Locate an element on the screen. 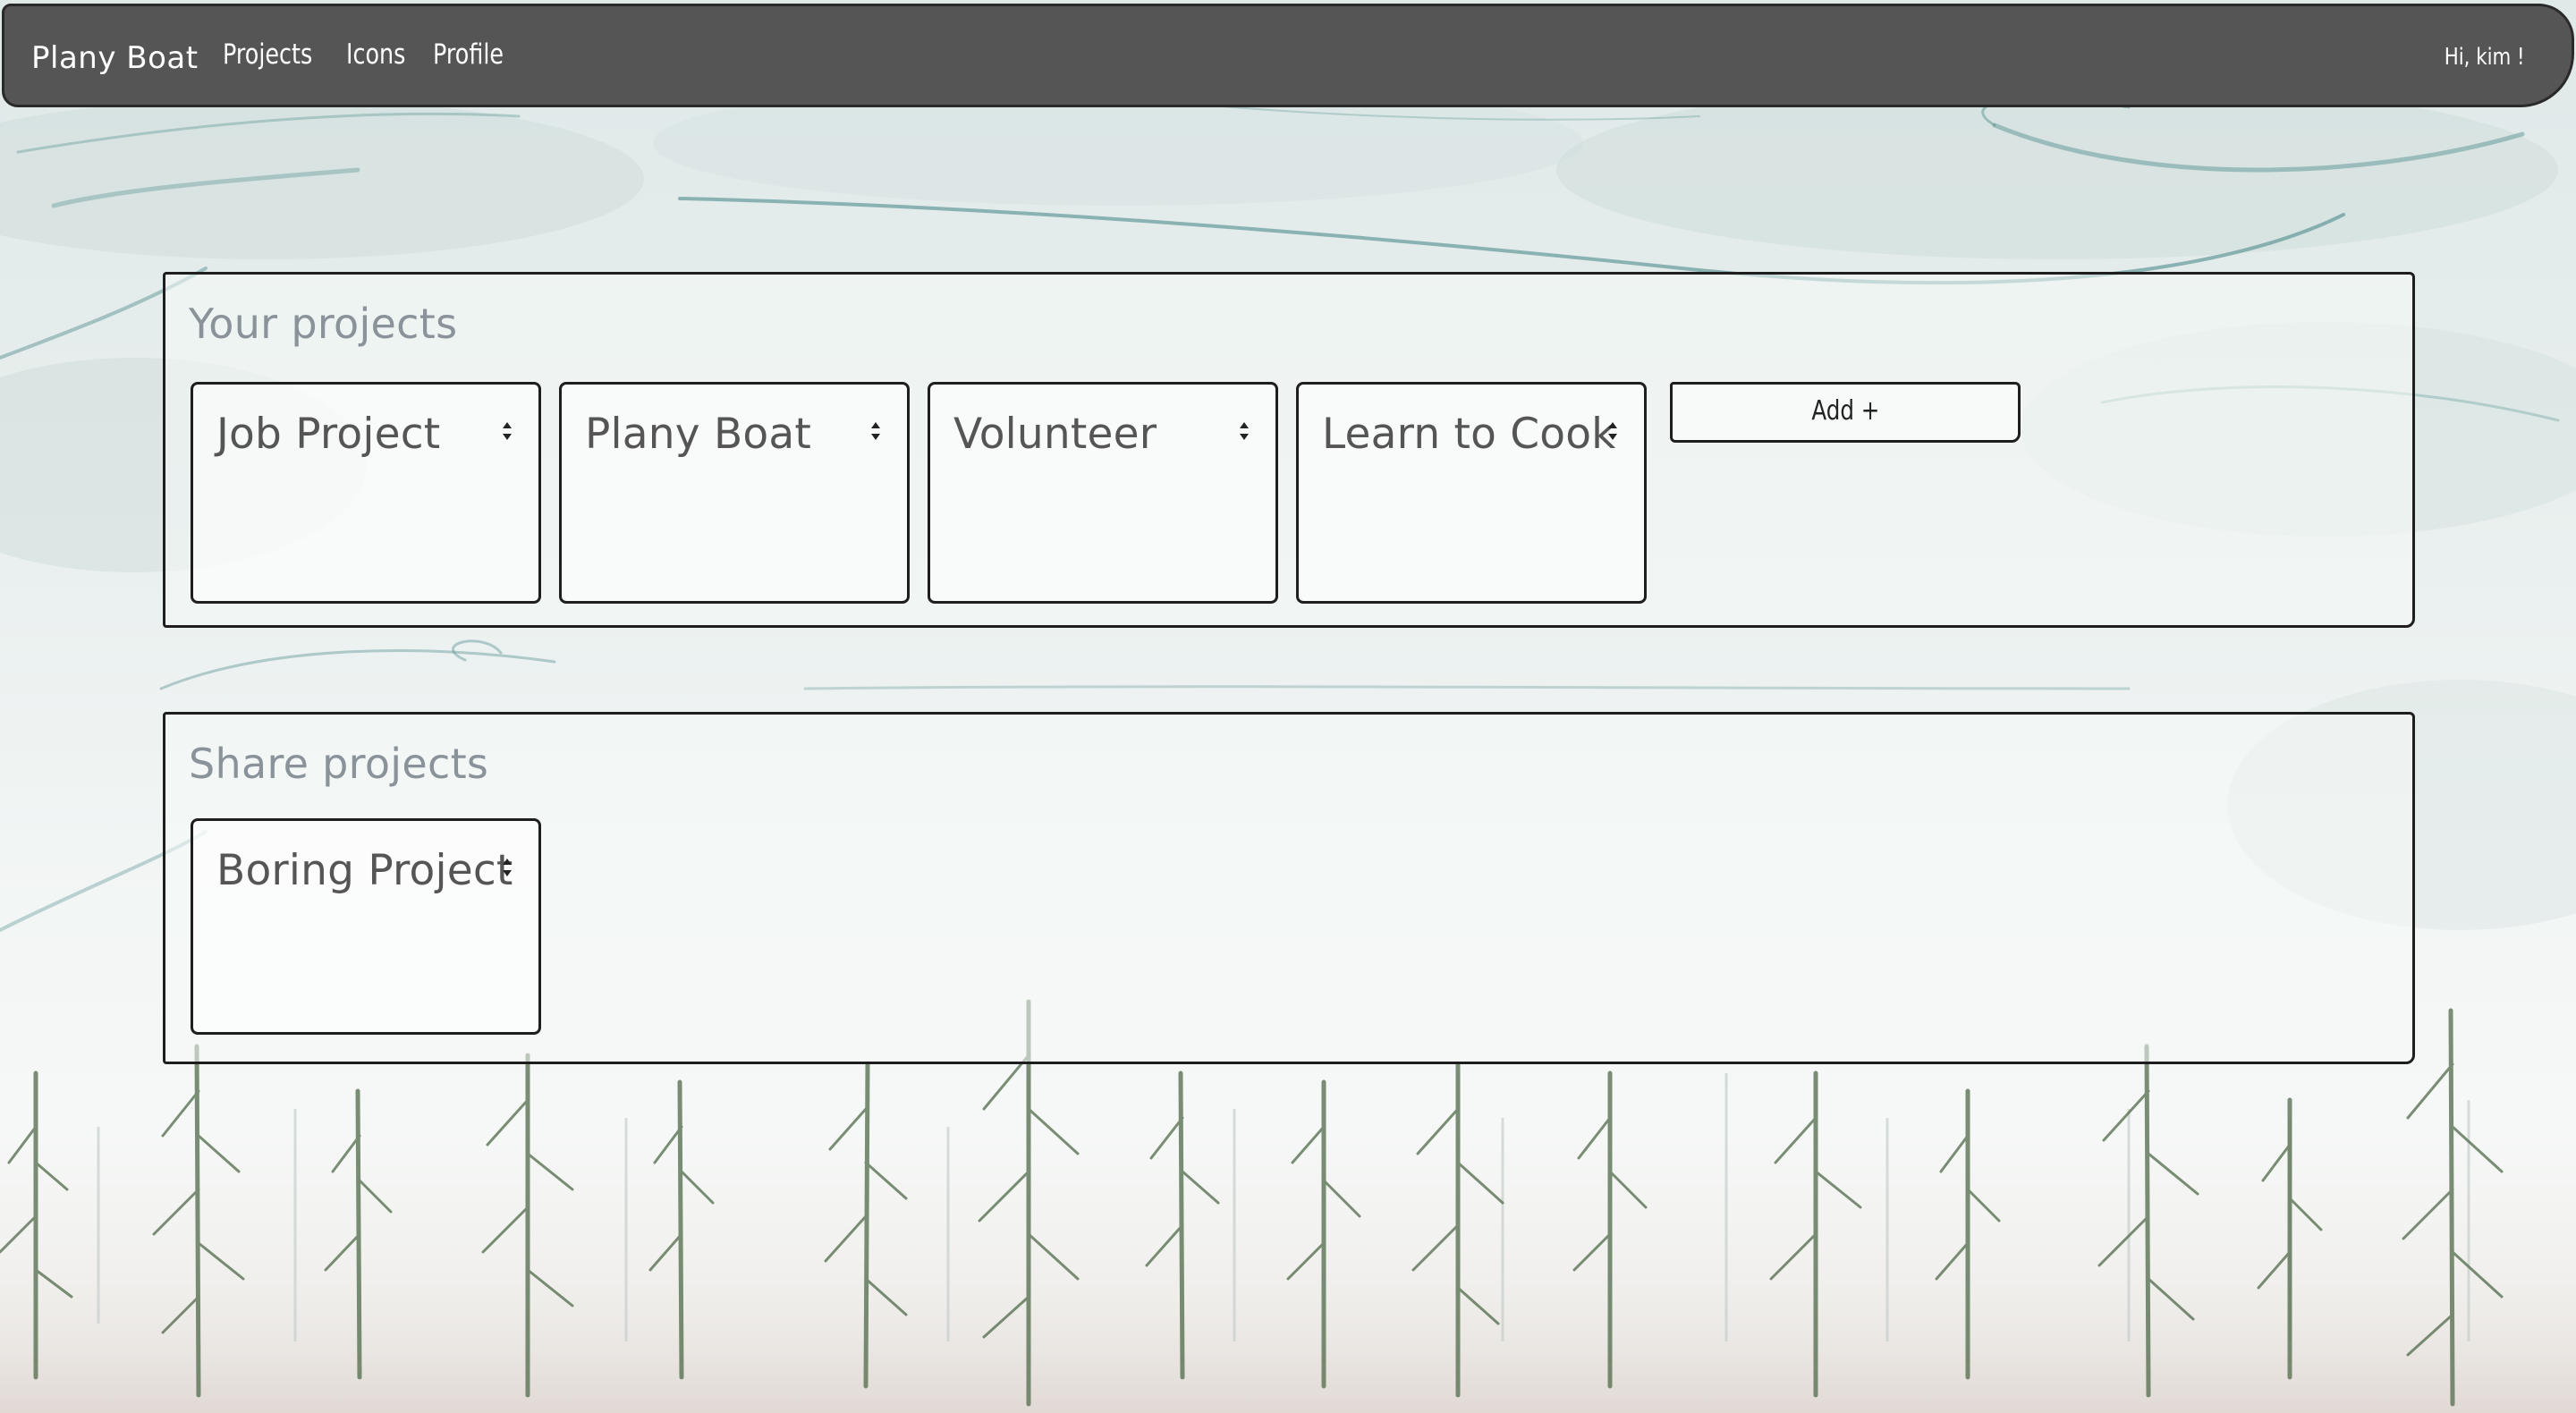  add-project-button: Add + is located at coordinates (1845, 412).